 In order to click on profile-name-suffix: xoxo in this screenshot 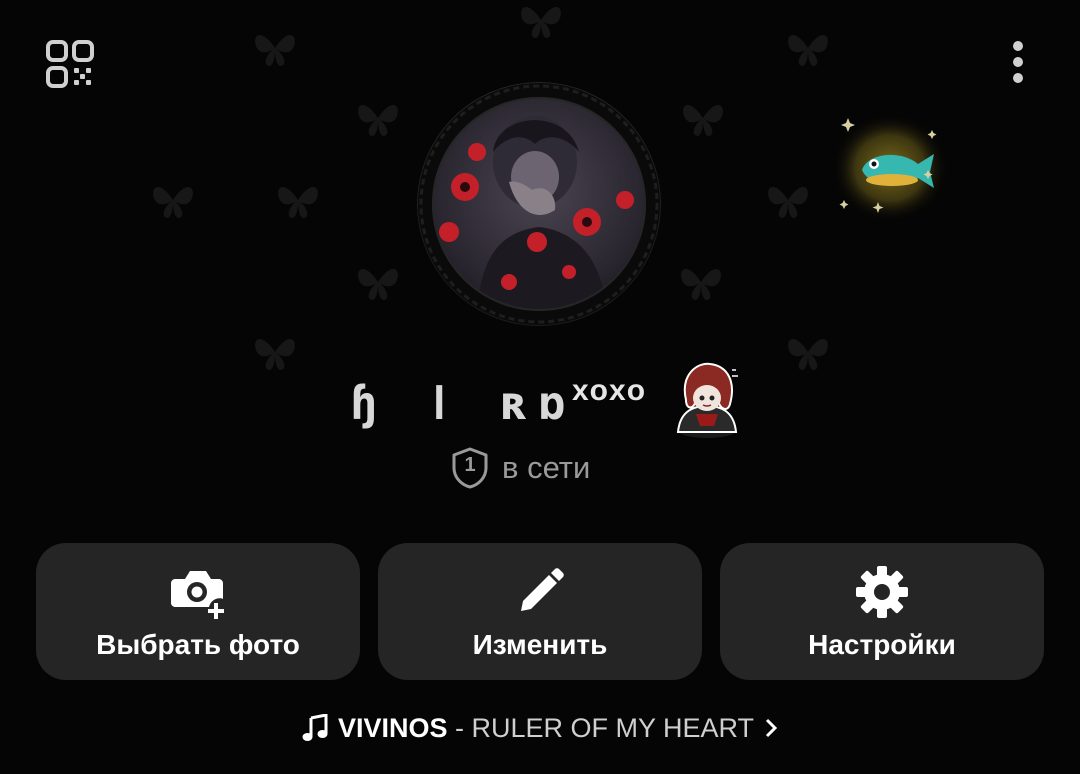, I will do `click(609, 390)`.